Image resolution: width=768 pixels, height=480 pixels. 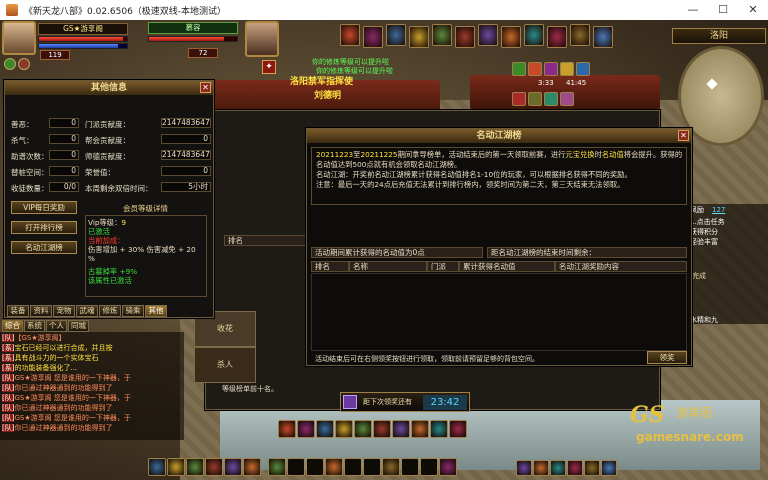 I want to click on panel-tab: 资料, so click(x=41, y=311).